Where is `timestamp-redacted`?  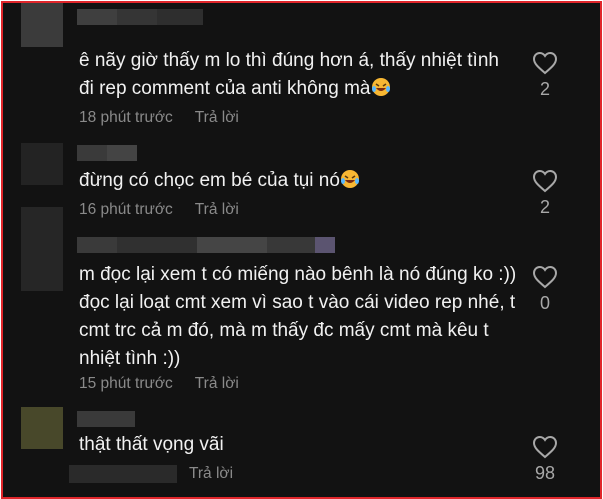
timestamp-redacted is located at coordinates (123, 474).